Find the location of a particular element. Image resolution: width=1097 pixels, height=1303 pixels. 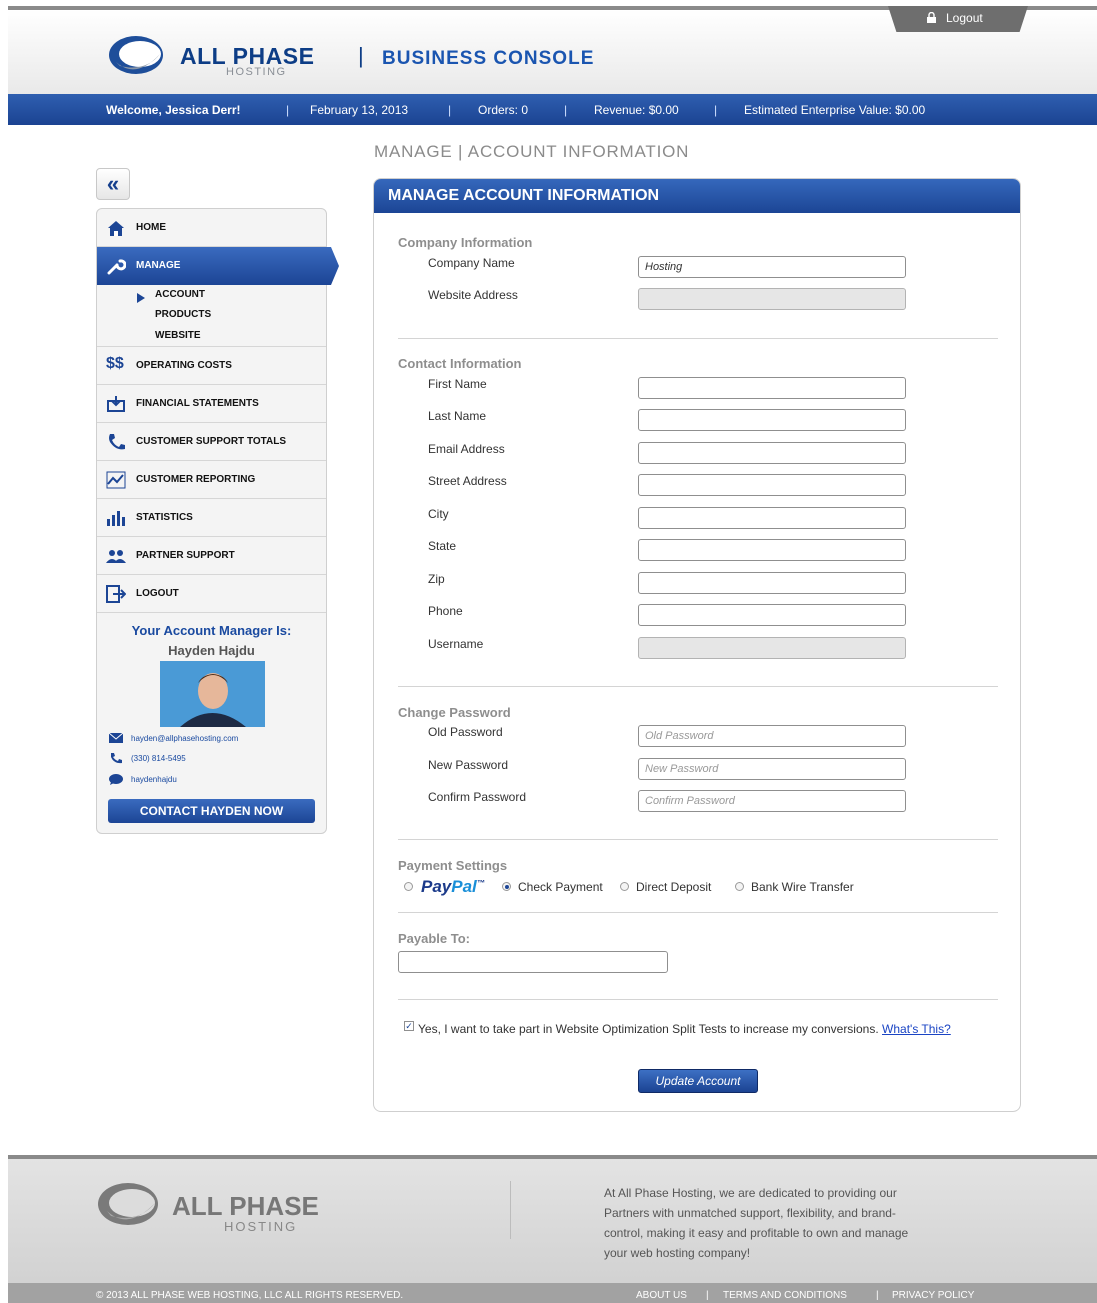

state-label: State is located at coordinates (442, 546).